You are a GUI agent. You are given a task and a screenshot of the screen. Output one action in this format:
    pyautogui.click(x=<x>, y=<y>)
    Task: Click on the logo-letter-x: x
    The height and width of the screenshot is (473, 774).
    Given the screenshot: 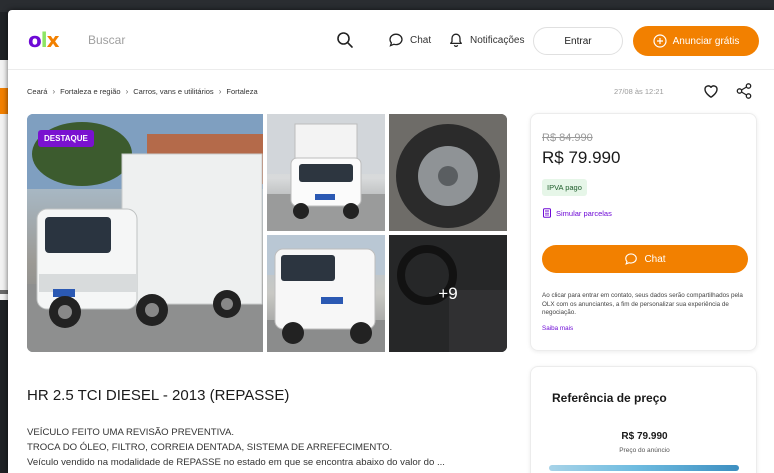 What is the action you would take?
    pyautogui.click(x=53, y=40)
    